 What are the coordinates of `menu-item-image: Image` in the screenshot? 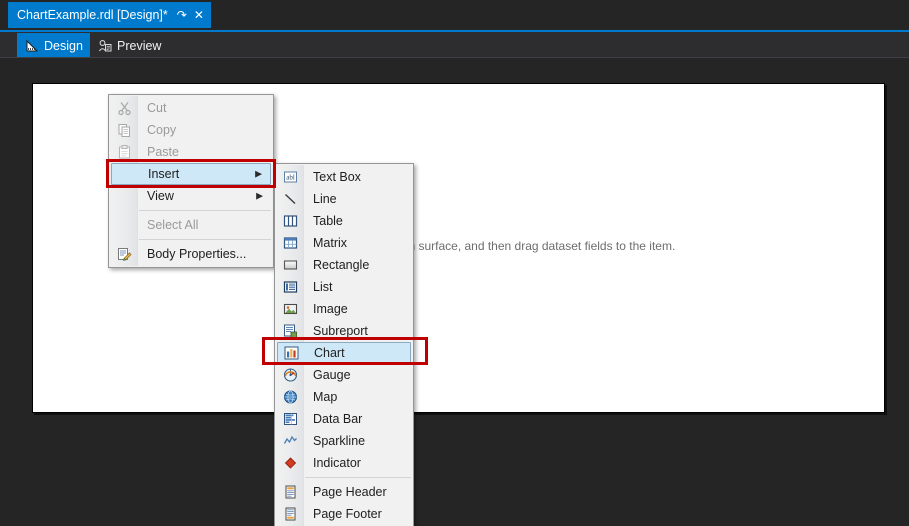 It's located at (344, 309).